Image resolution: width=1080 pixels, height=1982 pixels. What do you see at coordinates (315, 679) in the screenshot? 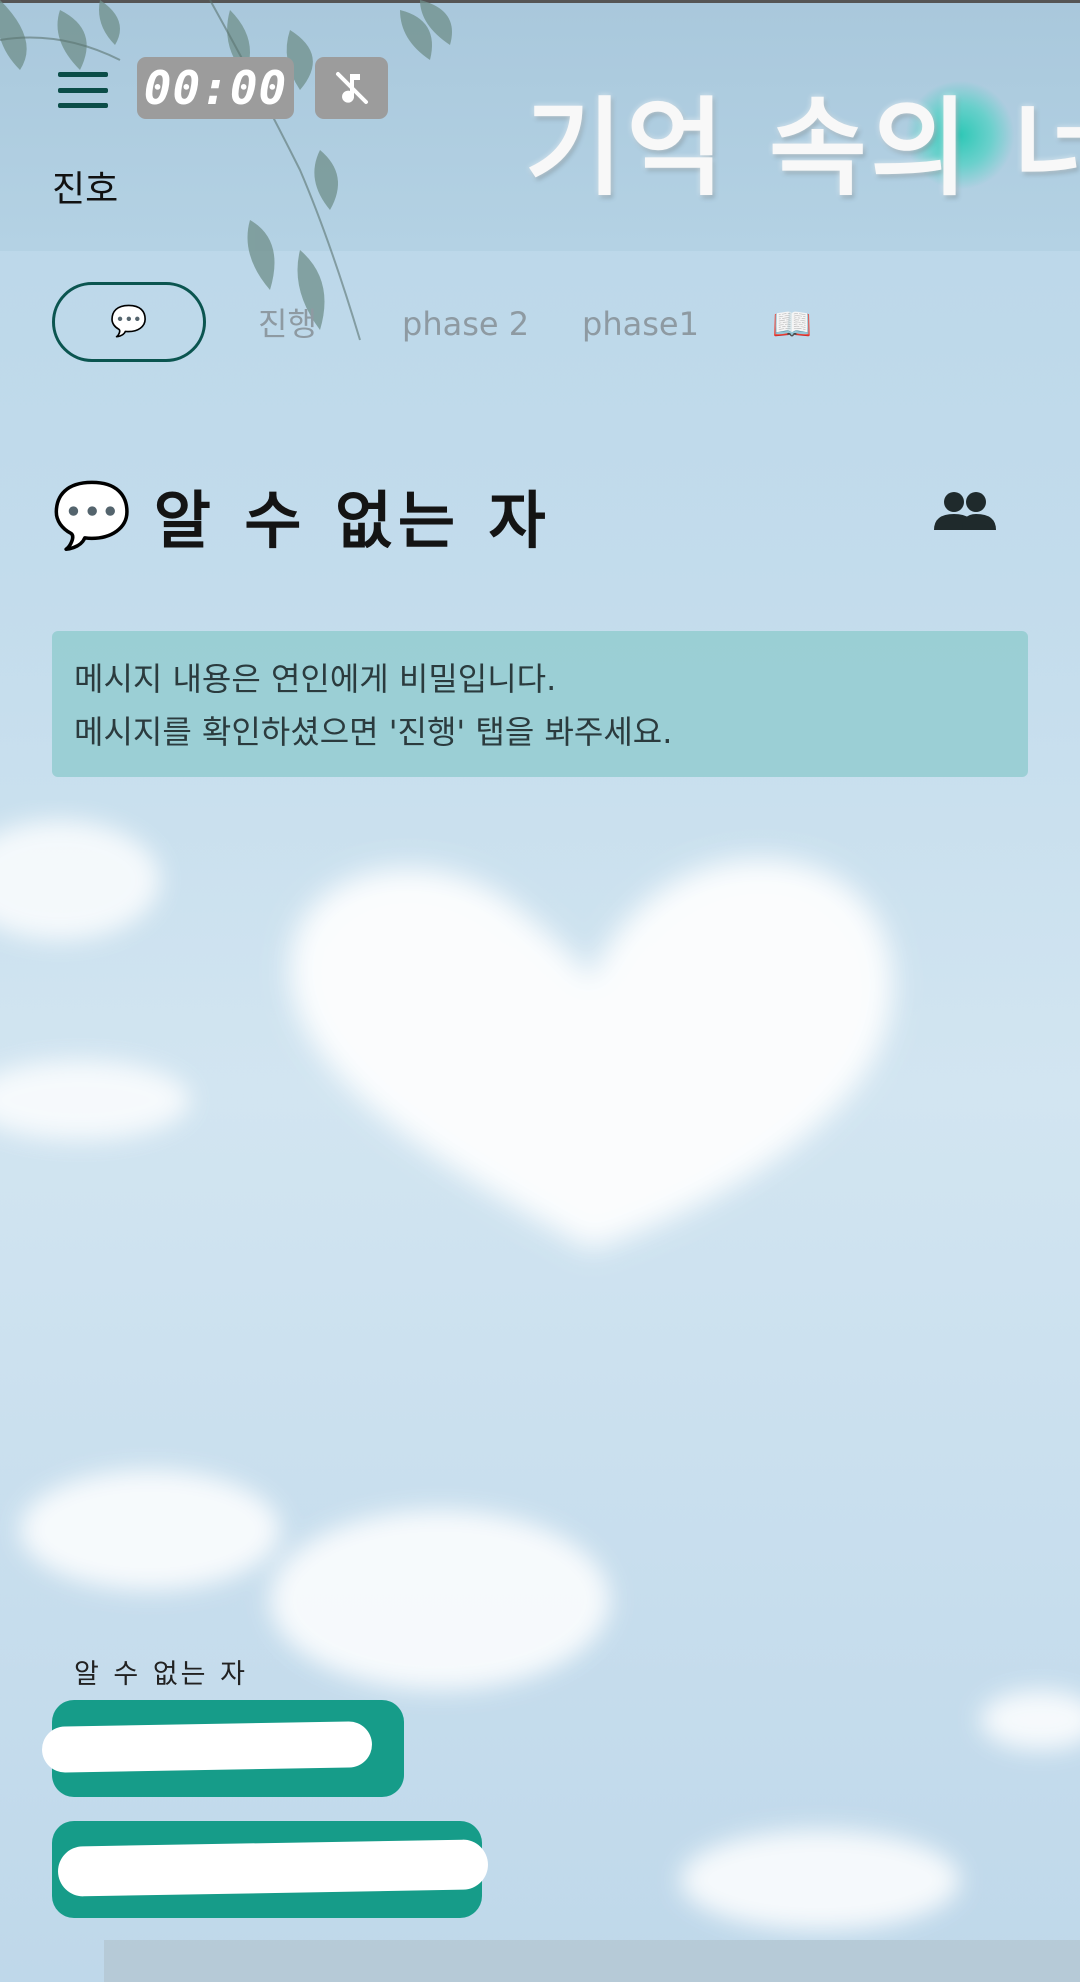
I see `notice-line-1: 메시지 내용은 연인에게 비밀입니다.` at bounding box center [315, 679].